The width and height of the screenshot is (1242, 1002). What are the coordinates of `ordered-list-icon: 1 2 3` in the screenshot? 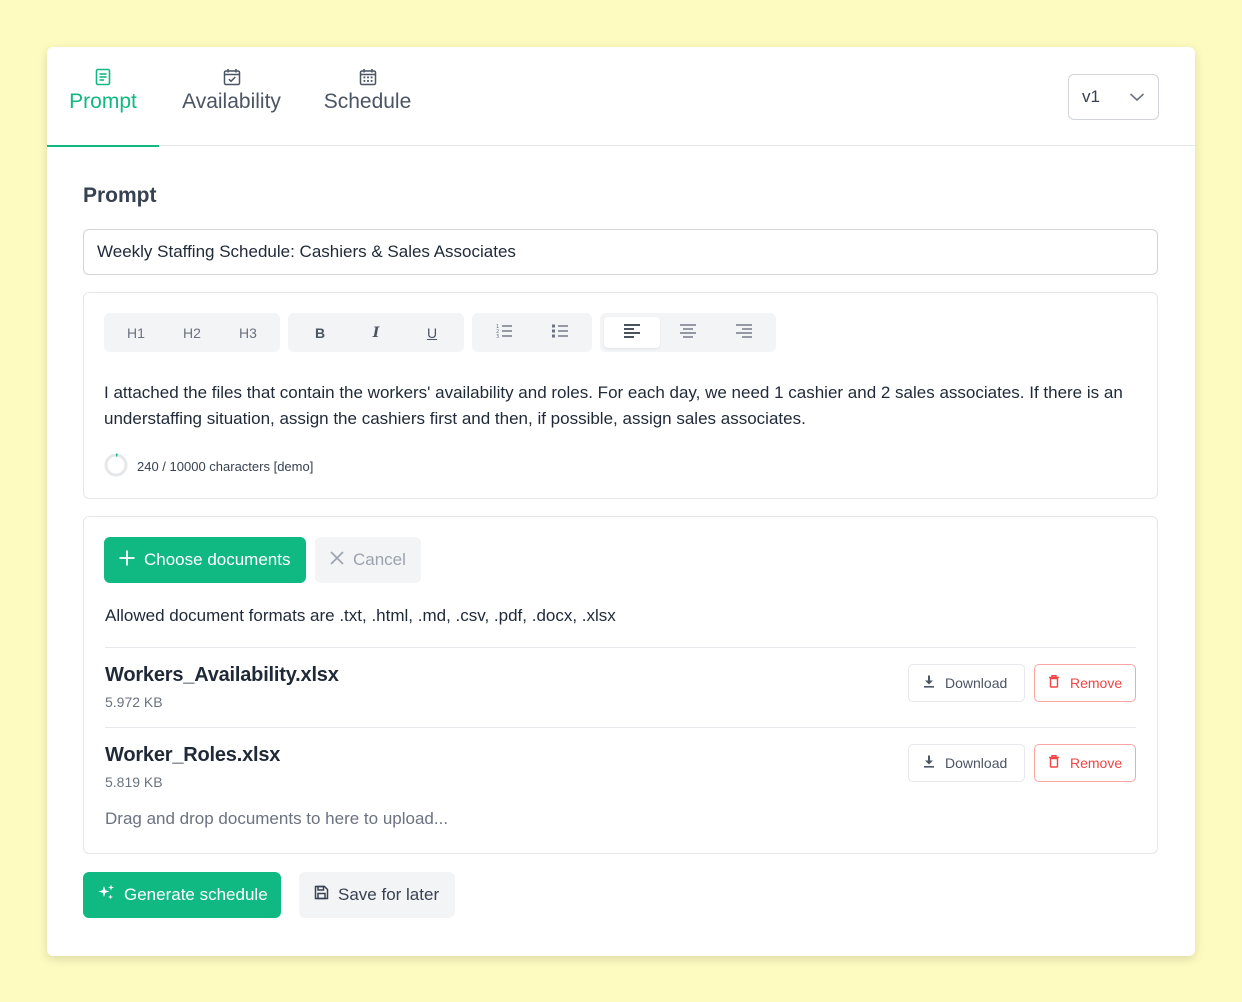 It's located at (504, 332).